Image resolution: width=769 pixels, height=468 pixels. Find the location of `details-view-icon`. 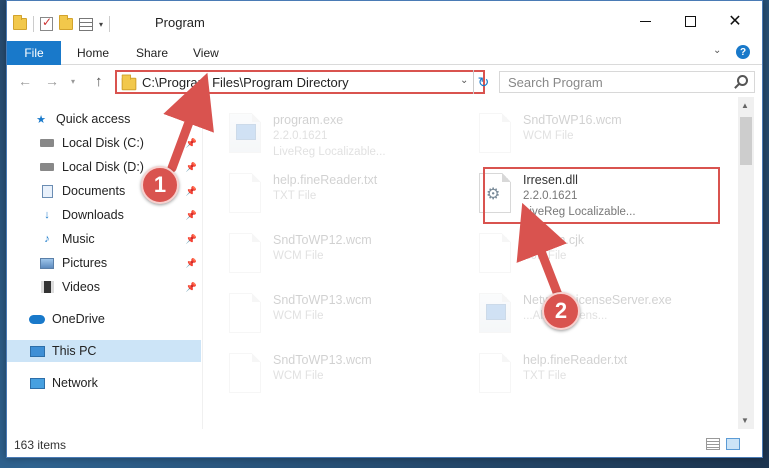

details-view-icon is located at coordinates (713, 444).